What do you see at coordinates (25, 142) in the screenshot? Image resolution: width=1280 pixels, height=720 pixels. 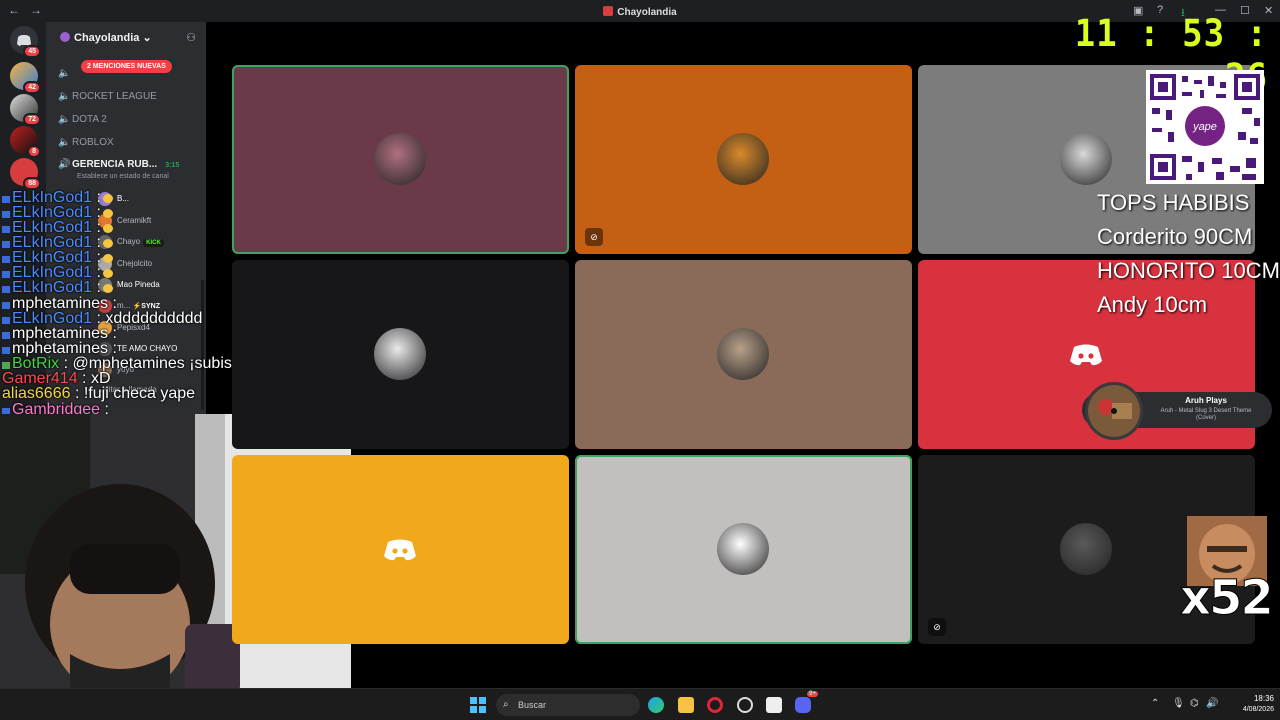 I see `server-icon: 8` at bounding box center [25, 142].